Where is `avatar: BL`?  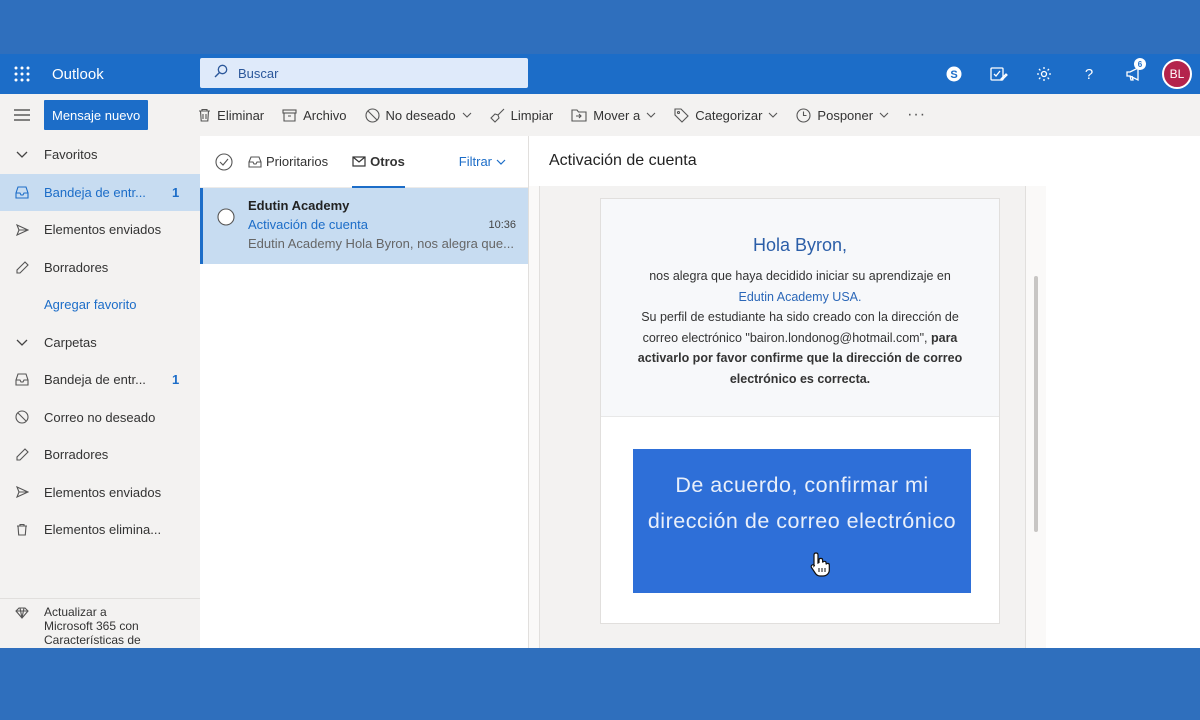 avatar: BL is located at coordinates (1177, 74).